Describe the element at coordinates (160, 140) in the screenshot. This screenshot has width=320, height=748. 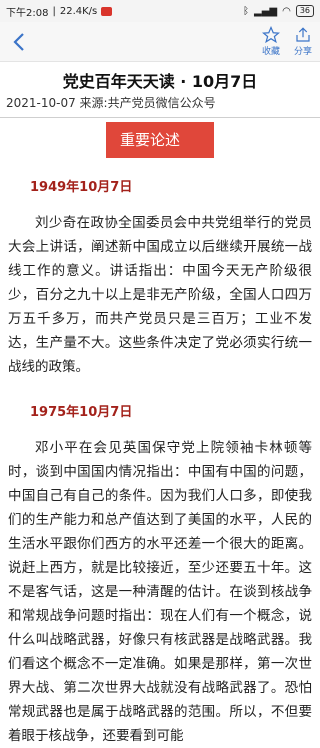
I see `section-banner: 重要论述` at that location.